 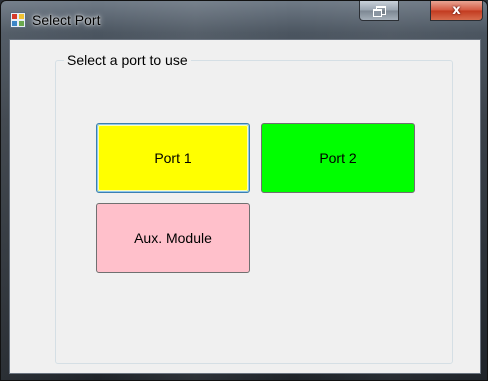 I want to click on restore-icon, so click(x=379, y=11).